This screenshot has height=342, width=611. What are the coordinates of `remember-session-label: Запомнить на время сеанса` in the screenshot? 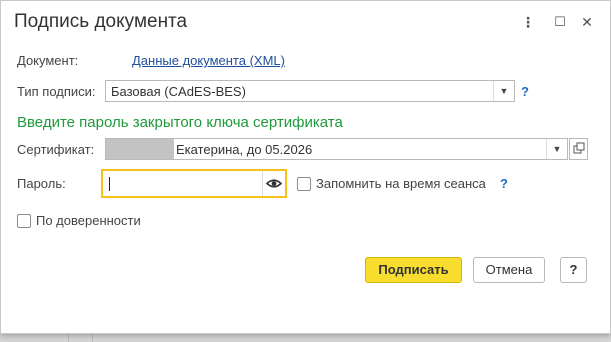 It's located at (401, 183).